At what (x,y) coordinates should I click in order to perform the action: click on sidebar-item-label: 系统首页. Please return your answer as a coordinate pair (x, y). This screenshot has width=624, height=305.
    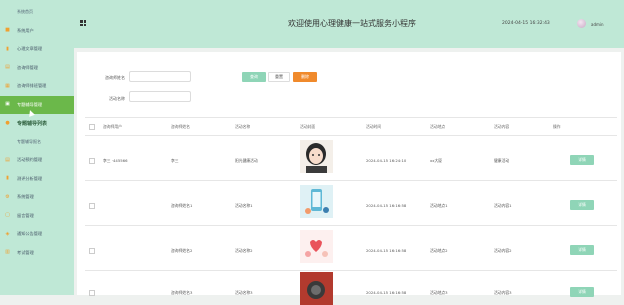
    Looking at the image, I should click on (25, 11).